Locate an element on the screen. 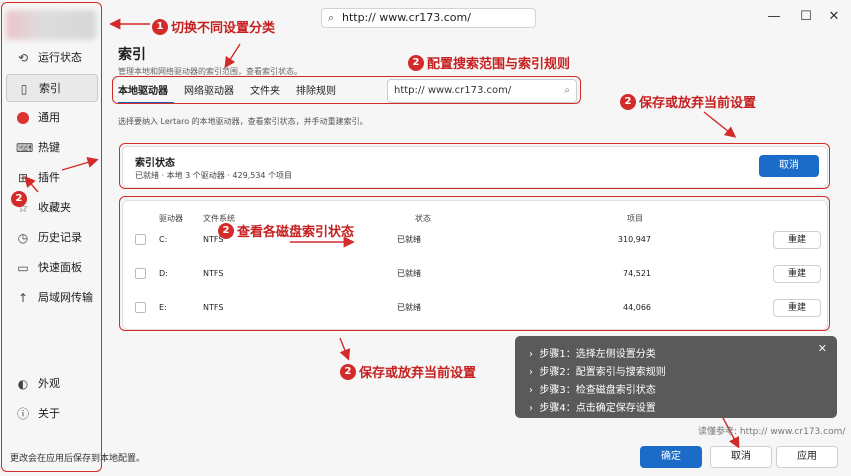 This screenshot has width=851, height=476. step-item: › 步骤1：选择左侧设置分类 is located at coordinates (592, 354).